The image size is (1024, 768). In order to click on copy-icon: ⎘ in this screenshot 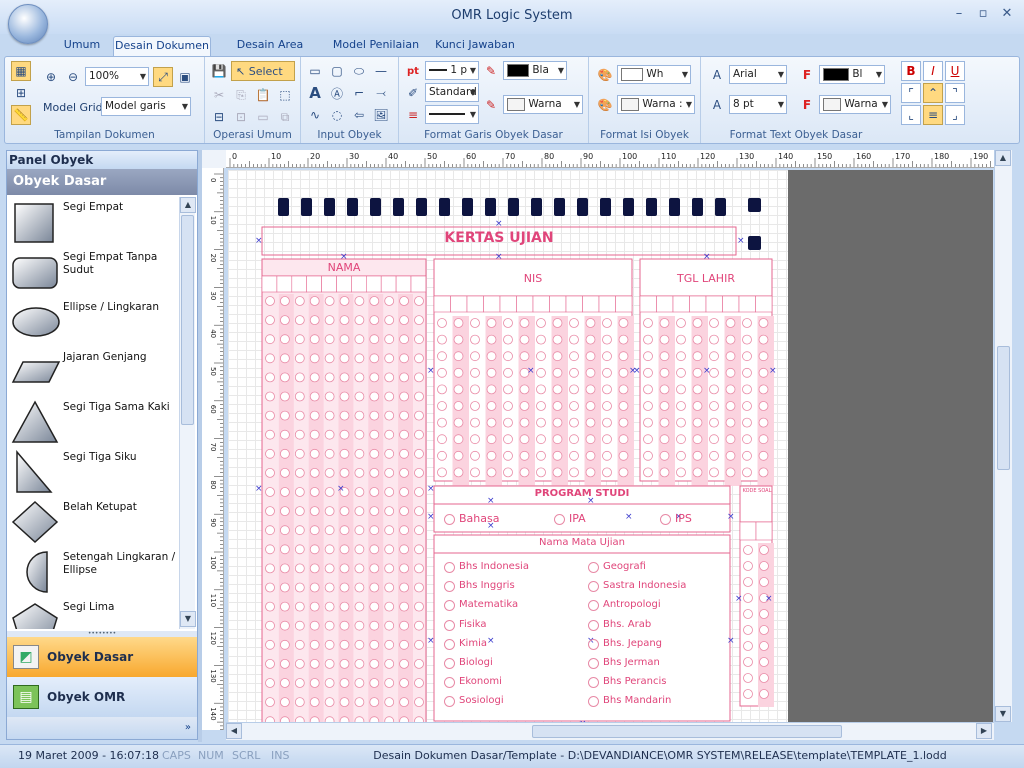, I will do `click(241, 95)`.